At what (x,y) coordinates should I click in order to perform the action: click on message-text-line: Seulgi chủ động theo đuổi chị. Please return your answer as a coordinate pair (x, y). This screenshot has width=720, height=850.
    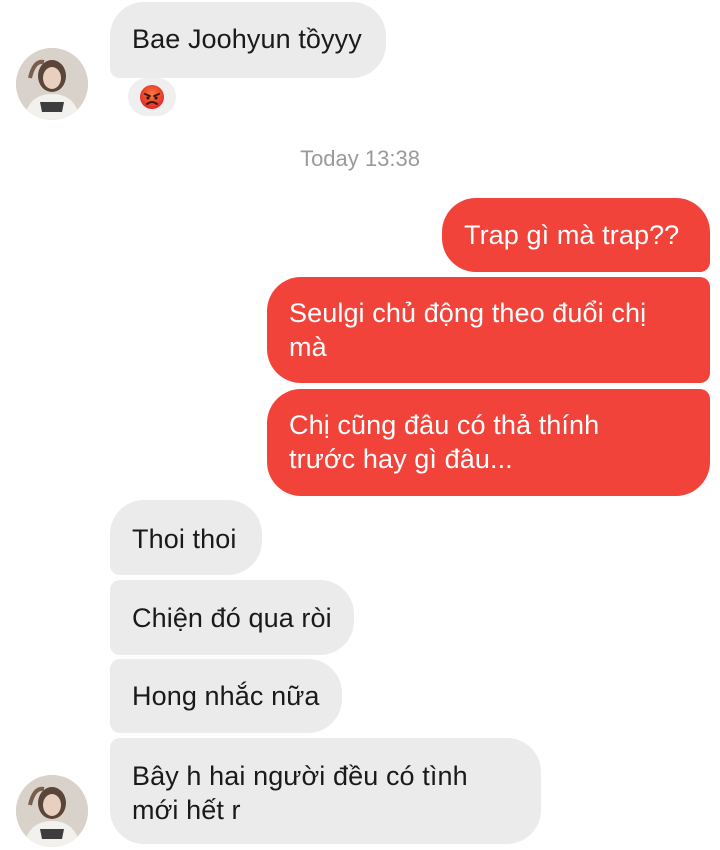
    Looking at the image, I should click on (468, 313).